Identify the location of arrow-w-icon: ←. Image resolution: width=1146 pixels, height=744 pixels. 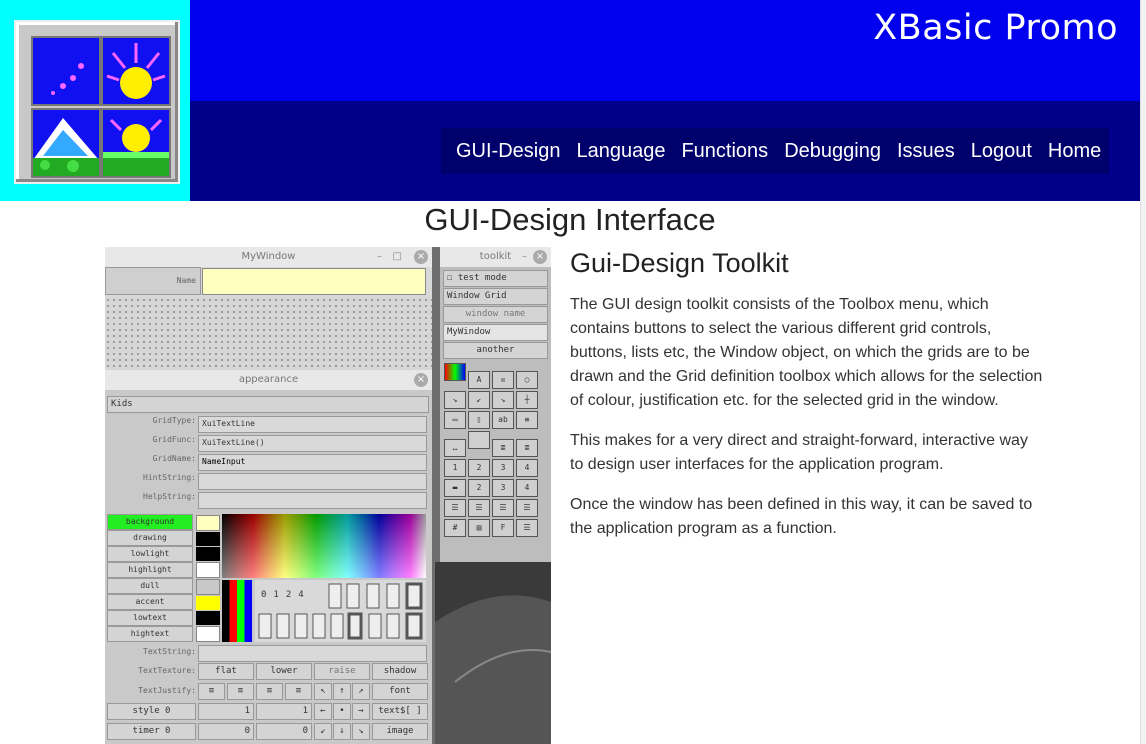
(323, 711).